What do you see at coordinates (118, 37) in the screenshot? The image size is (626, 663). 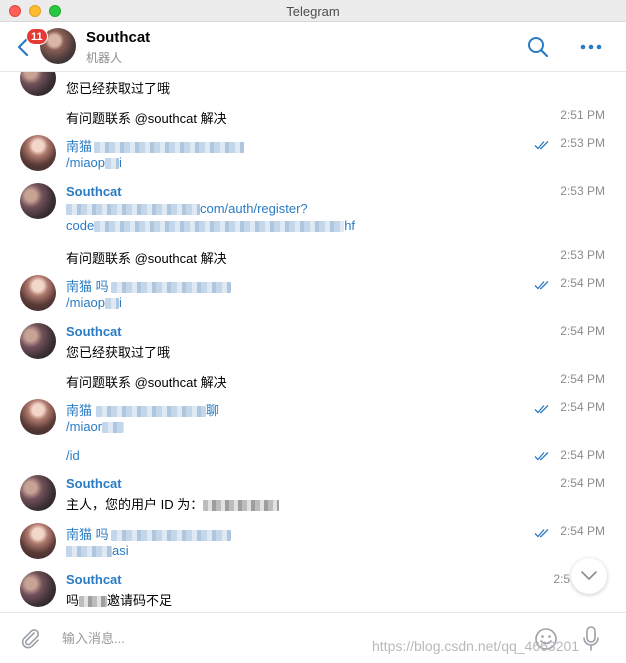 I see `chat-title: Southcat` at bounding box center [118, 37].